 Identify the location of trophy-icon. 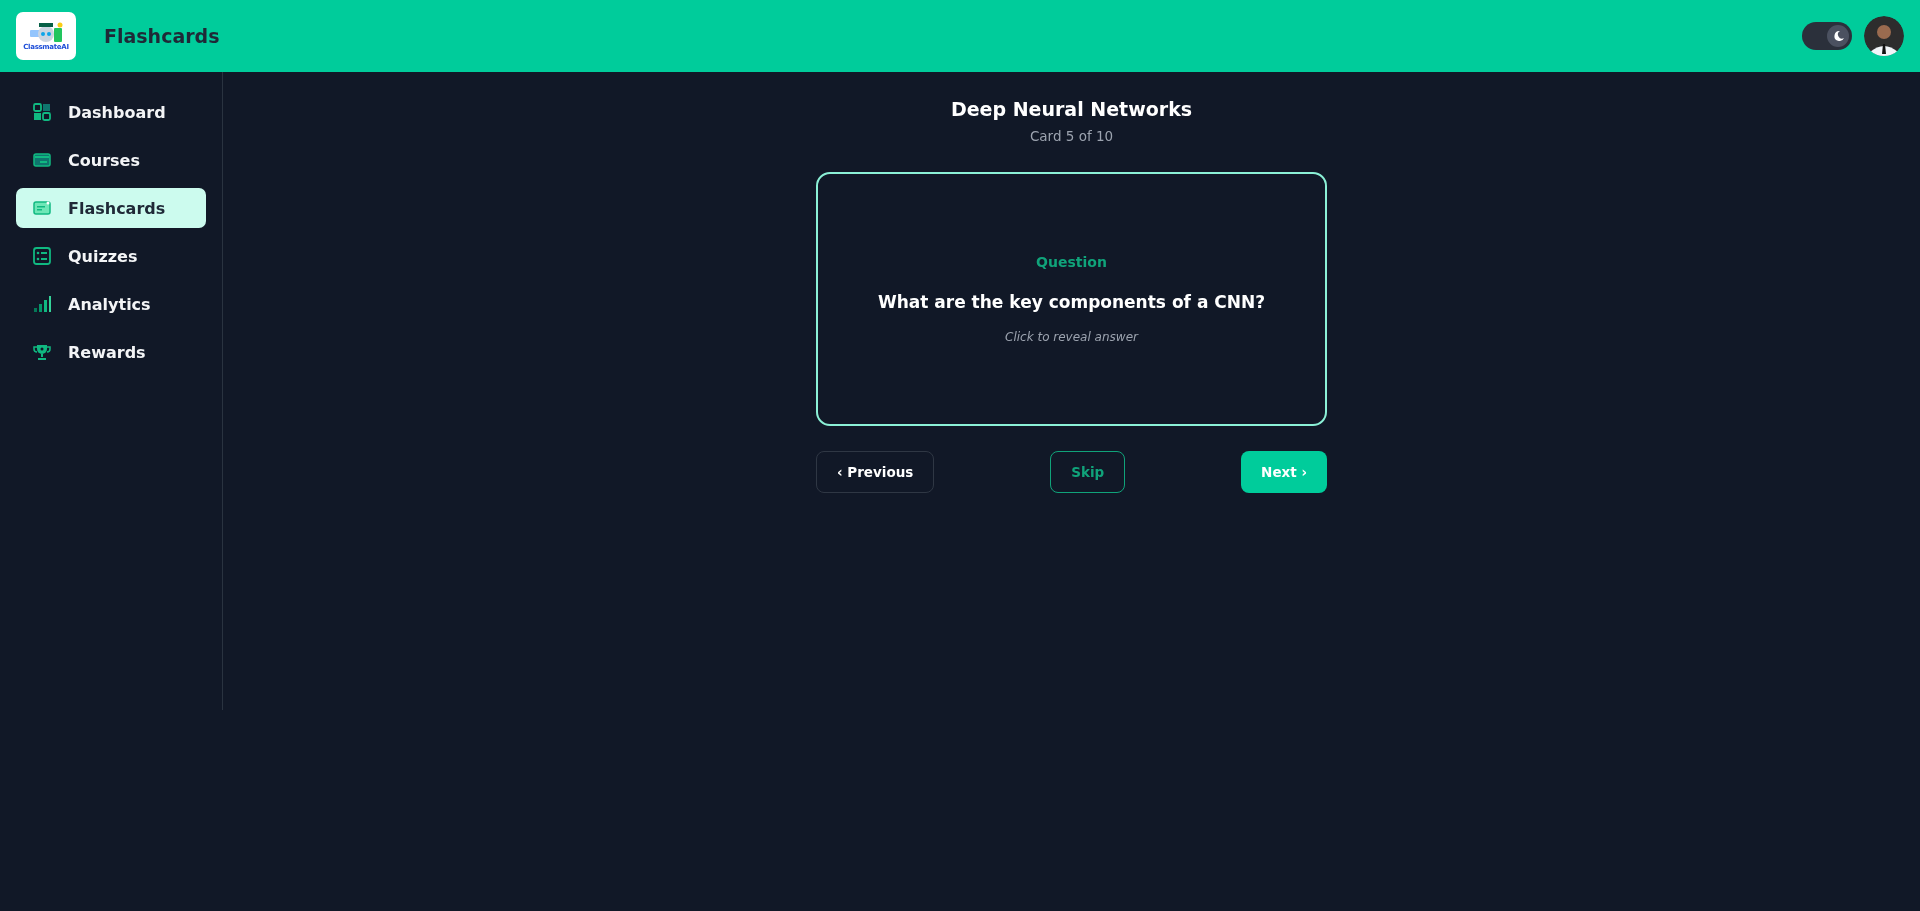
(42, 352).